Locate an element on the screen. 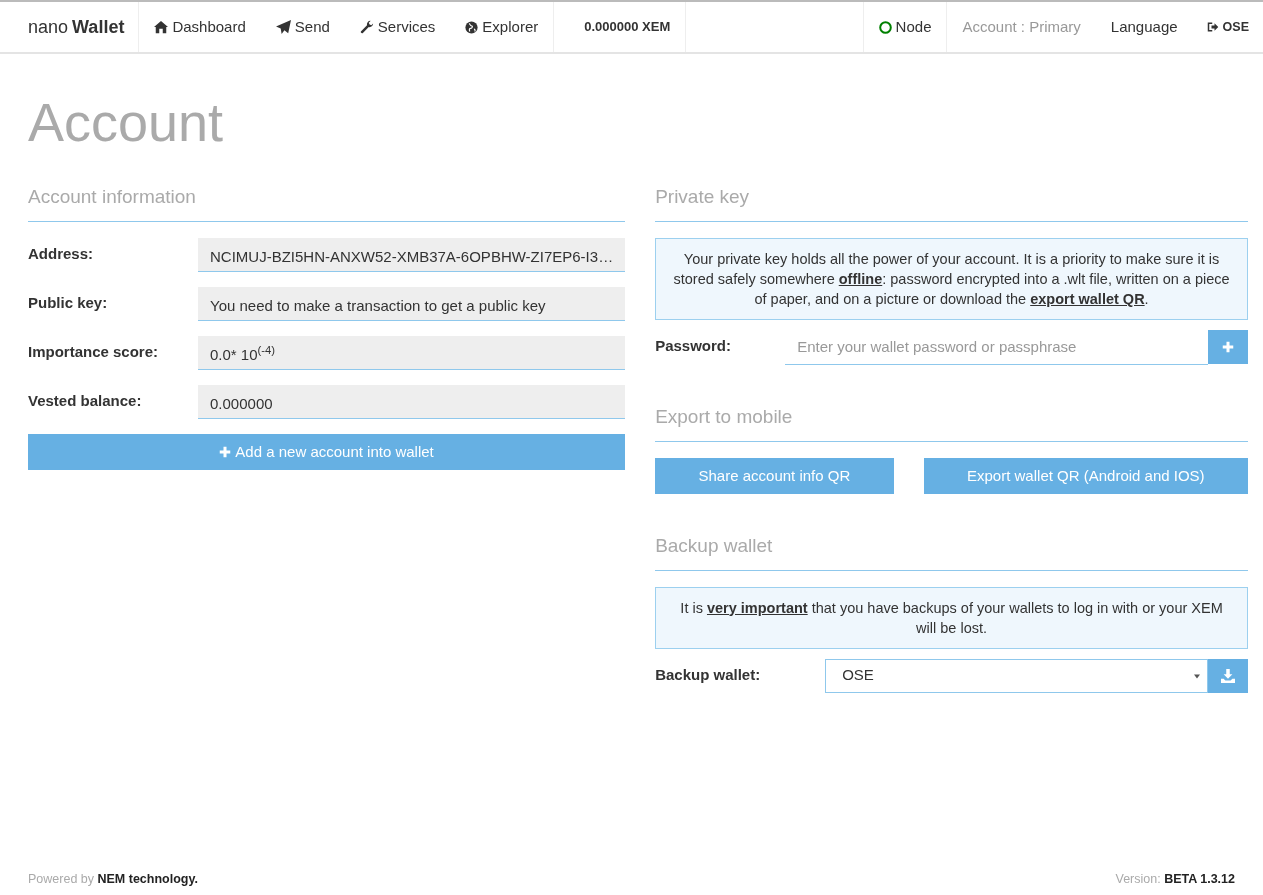 Image resolution: width=1263 pixels, height=895 pixels. section-heading: Private key is located at coordinates (951, 202).